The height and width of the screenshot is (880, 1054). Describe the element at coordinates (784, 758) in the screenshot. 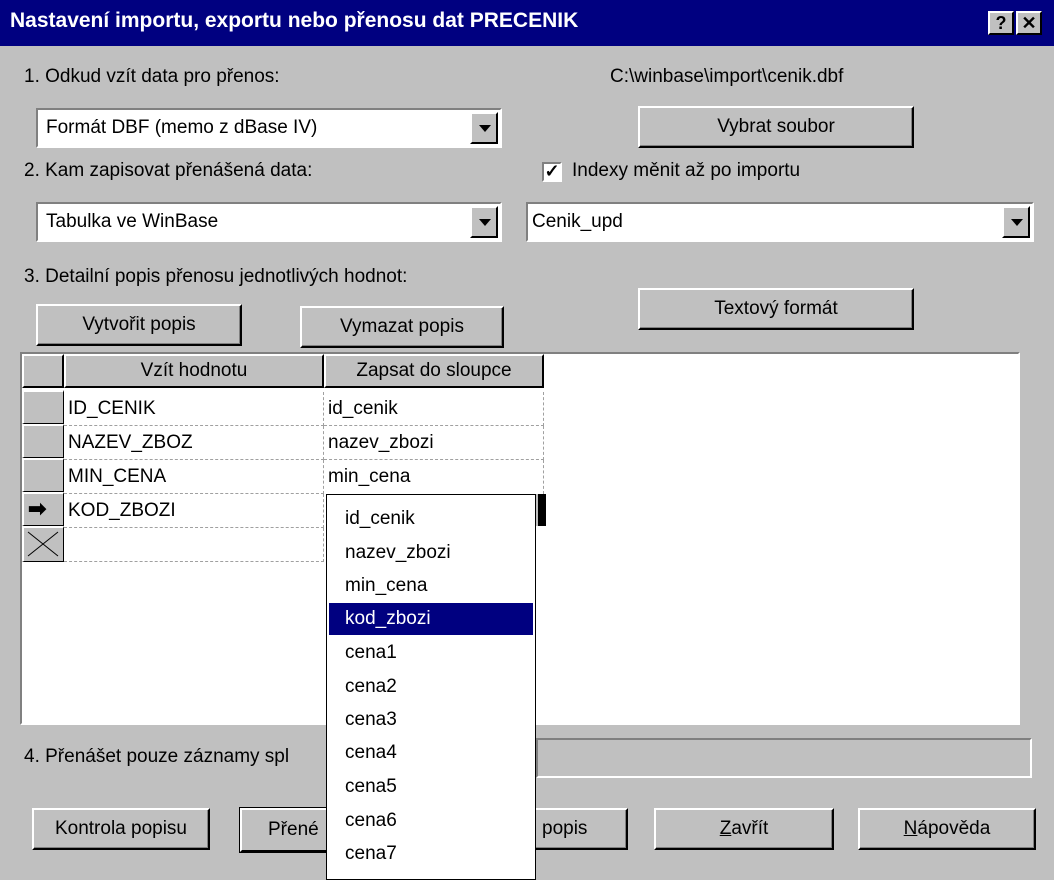

I see `filter-condition-field` at that location.